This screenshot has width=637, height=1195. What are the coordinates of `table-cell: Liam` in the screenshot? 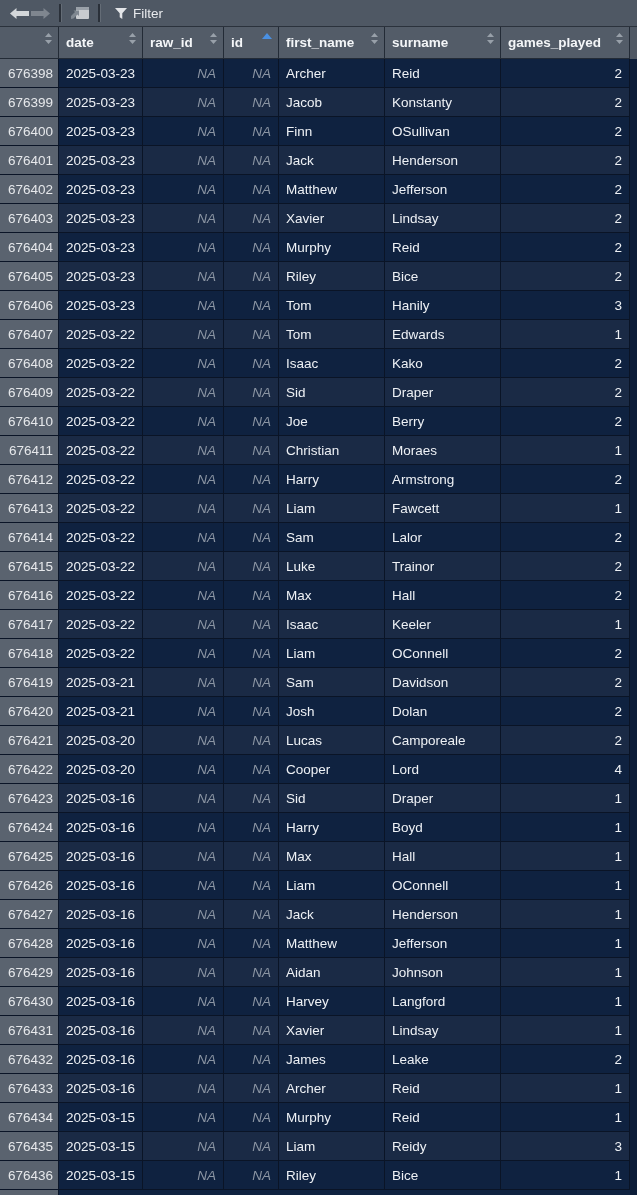 It's located at (332, 885).